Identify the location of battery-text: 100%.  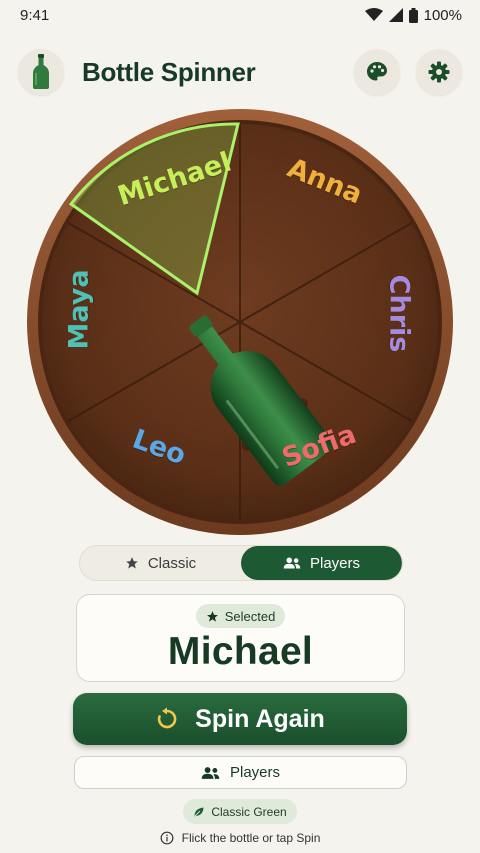
(442, 15).